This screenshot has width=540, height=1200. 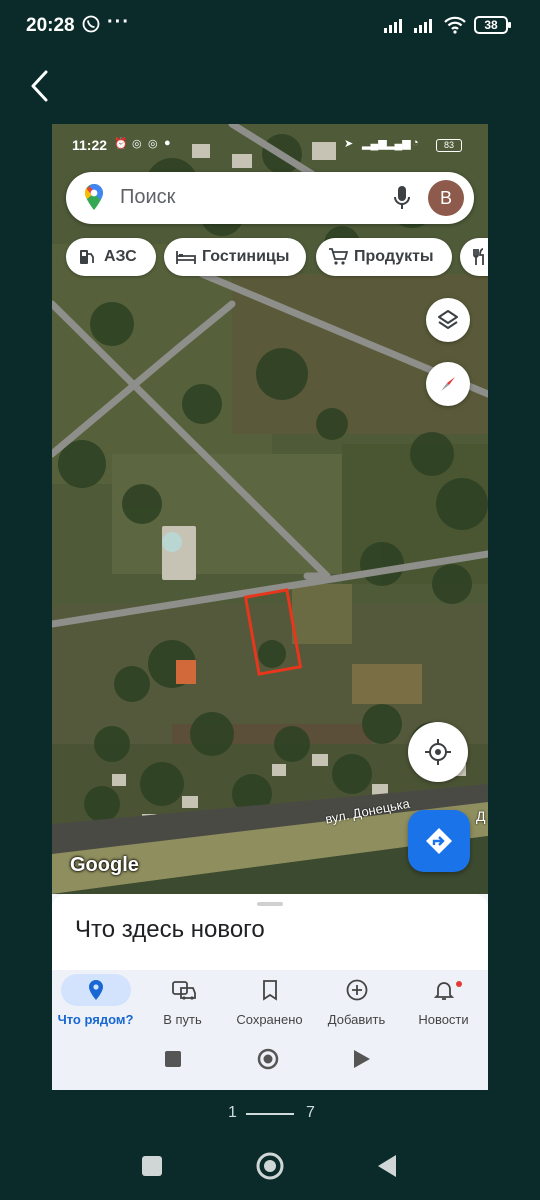 I want to click on nav-explore: Что рядом?, so click(x=95, y=1002).